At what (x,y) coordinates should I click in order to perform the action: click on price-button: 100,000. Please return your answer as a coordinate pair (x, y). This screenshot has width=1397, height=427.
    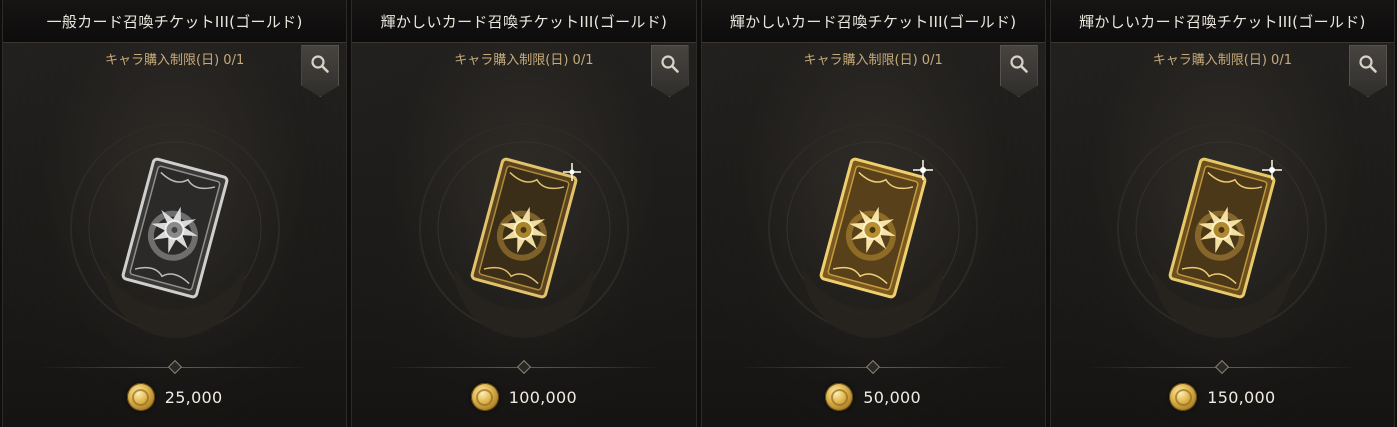
    Looking at the image, I should click on (523, 397).